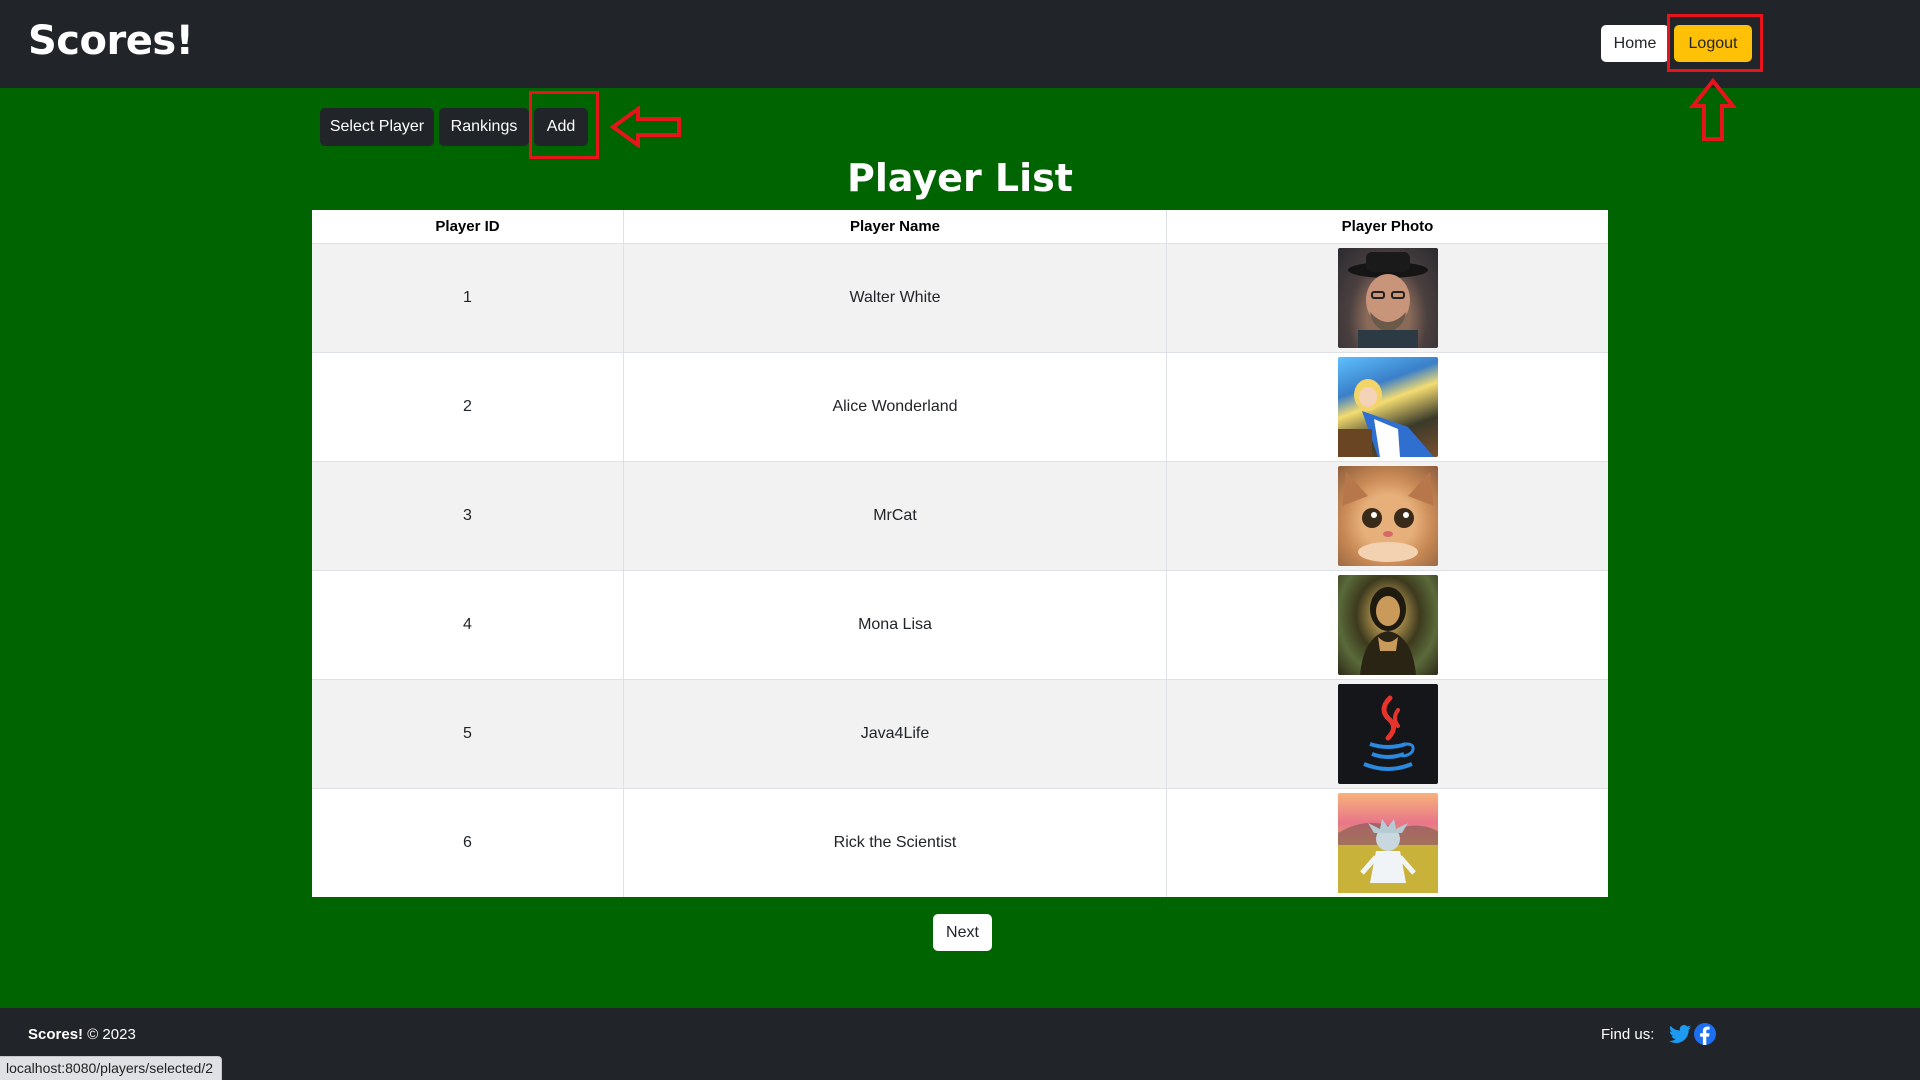 The image size is (1920, 1080). I want to click on page-title: Player List, so click(960, 178).